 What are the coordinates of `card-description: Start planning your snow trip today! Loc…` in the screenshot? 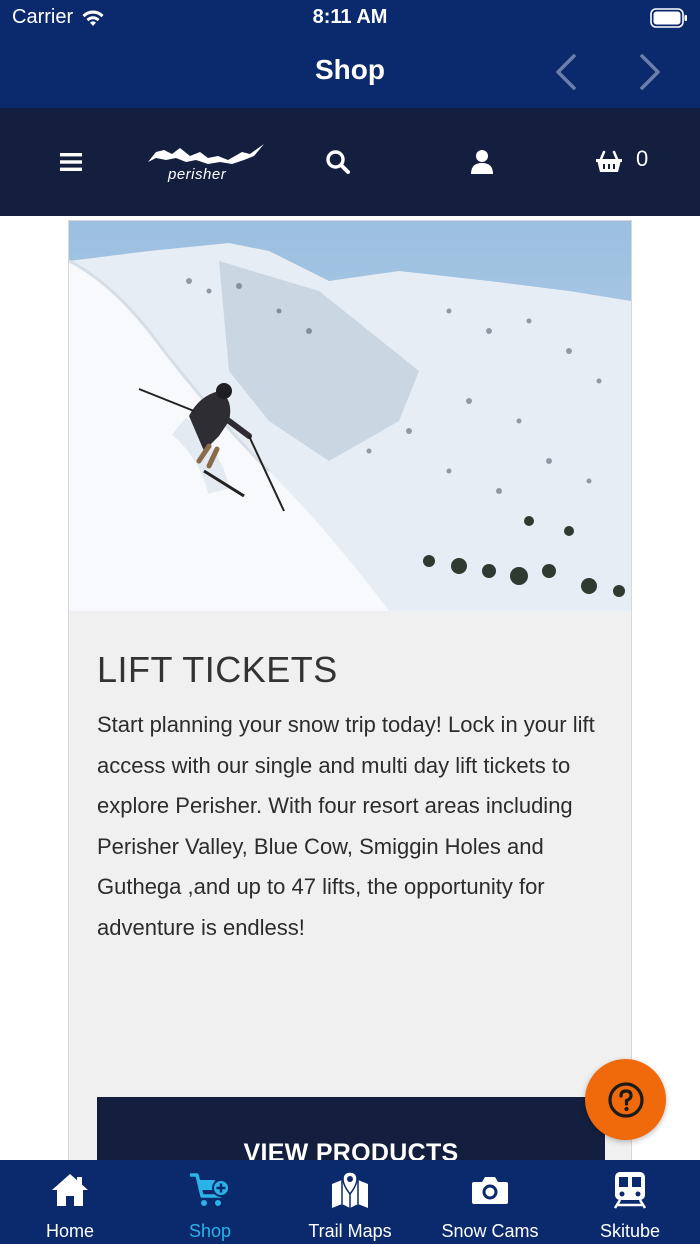 It's located at (346, 826).